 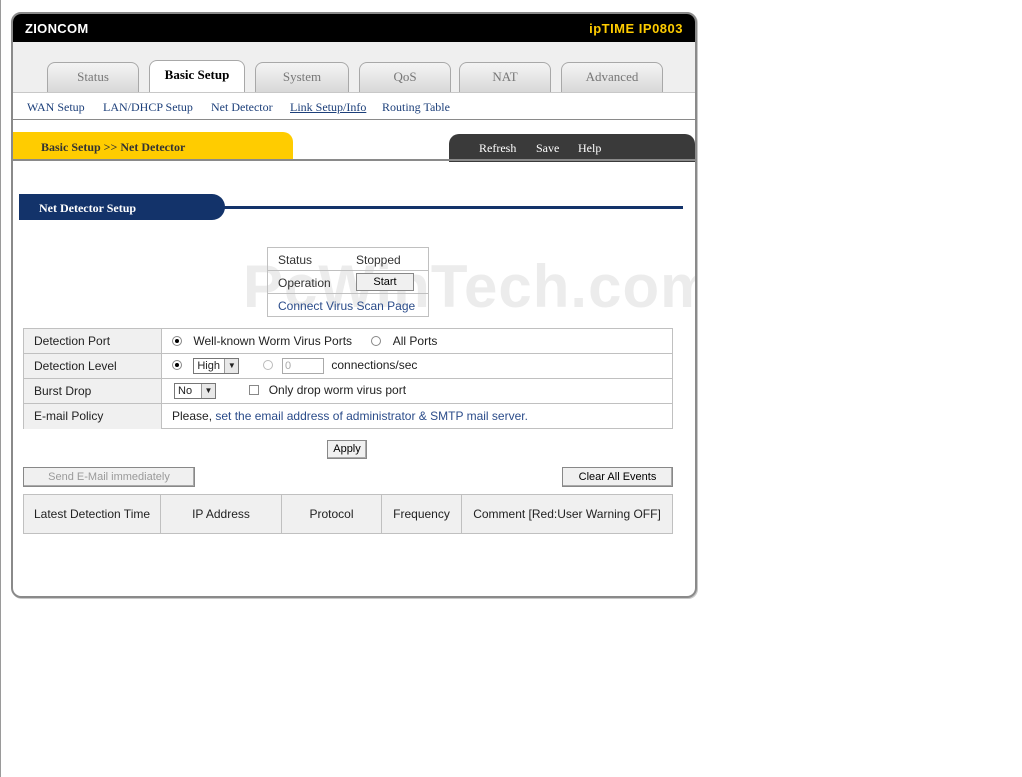 I want to click on section-title: Net Detector Setup, so click(x=88, y=208).